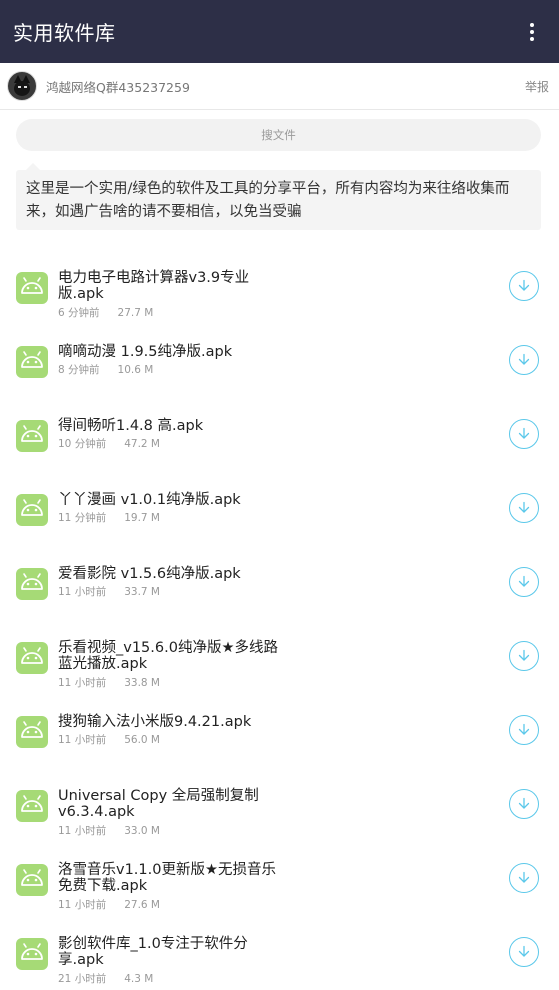 This screenshot has width=559, height=990. Describe the element at coordinates (142, 592) in the screenshot. I see `file-size: 33.7 M` at that location.